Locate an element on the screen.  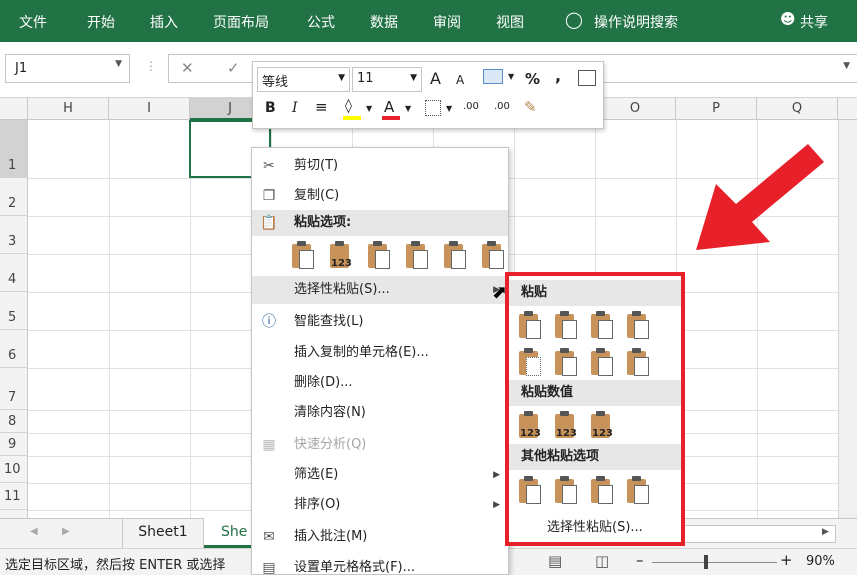
tab-data: 数据 is located at coordinates (384, 22).